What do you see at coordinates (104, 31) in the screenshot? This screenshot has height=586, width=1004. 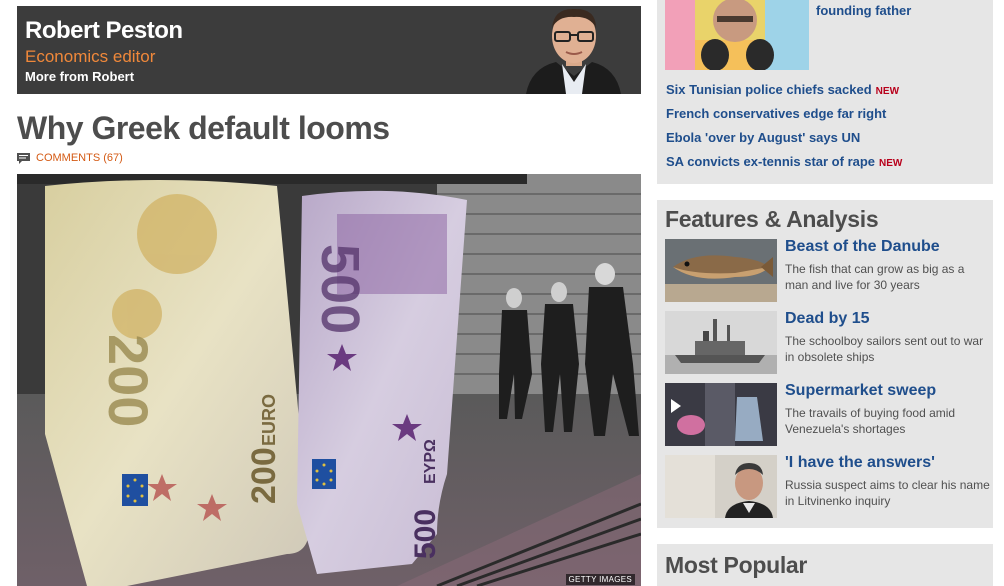 I see `author-name: Robert Peston` at bounding box center [104, 31].